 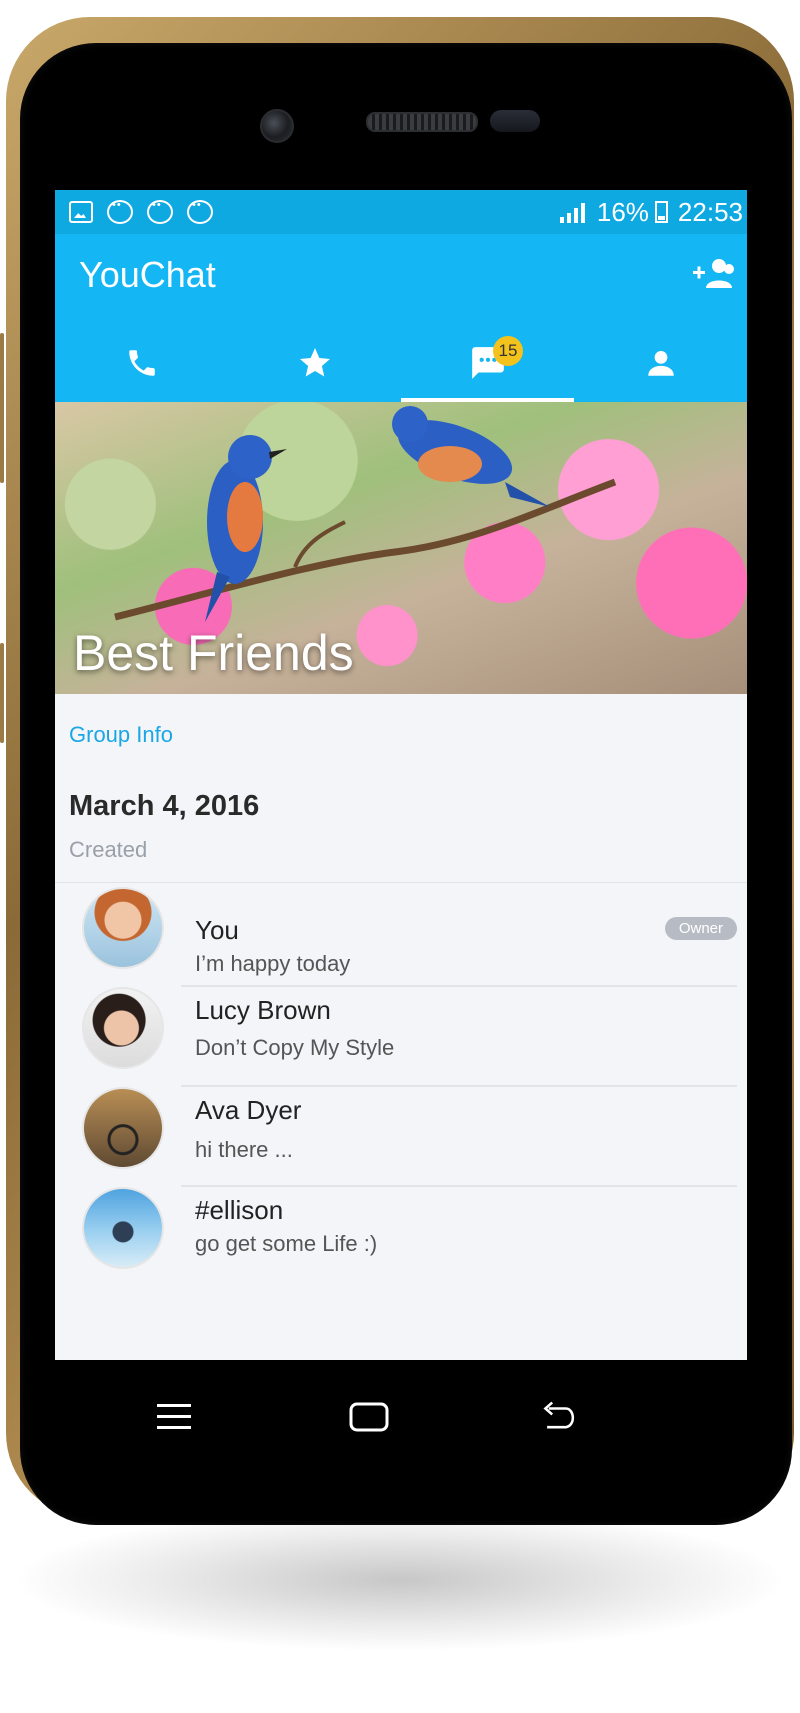 I want to click on member-row: You I’m happy today Owner, so click(x=401, y=937).